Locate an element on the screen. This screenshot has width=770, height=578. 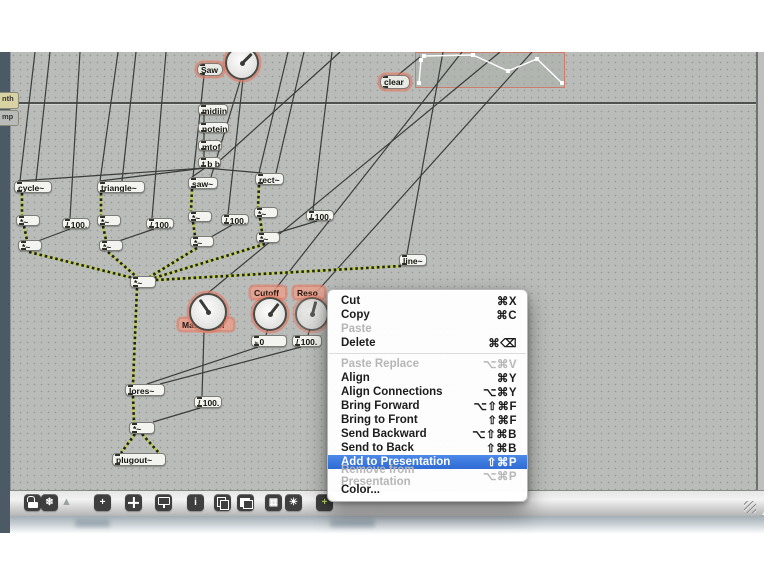
menu-item-label: Paste Replace is located at coordinates (380, 364).